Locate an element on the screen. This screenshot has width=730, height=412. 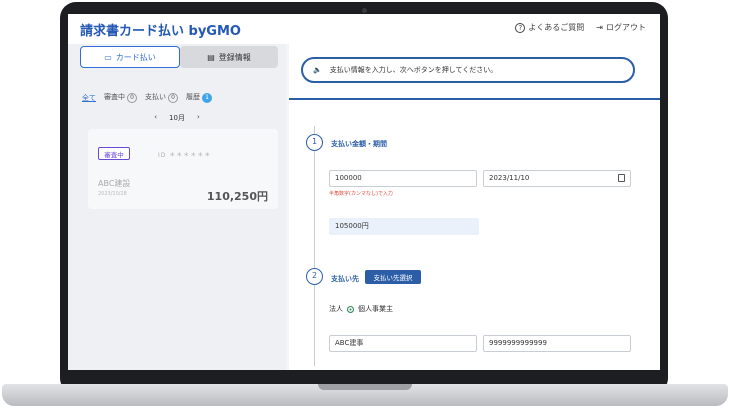
tab-registration: ▤ 登録情報 is located at coordinates (229, 57).